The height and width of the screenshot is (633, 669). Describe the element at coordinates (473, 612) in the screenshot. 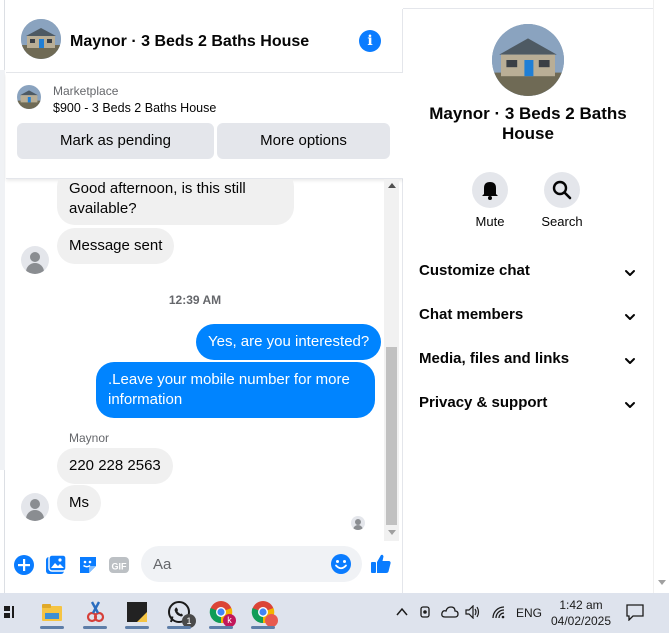

I see `volume-icon` at that location.